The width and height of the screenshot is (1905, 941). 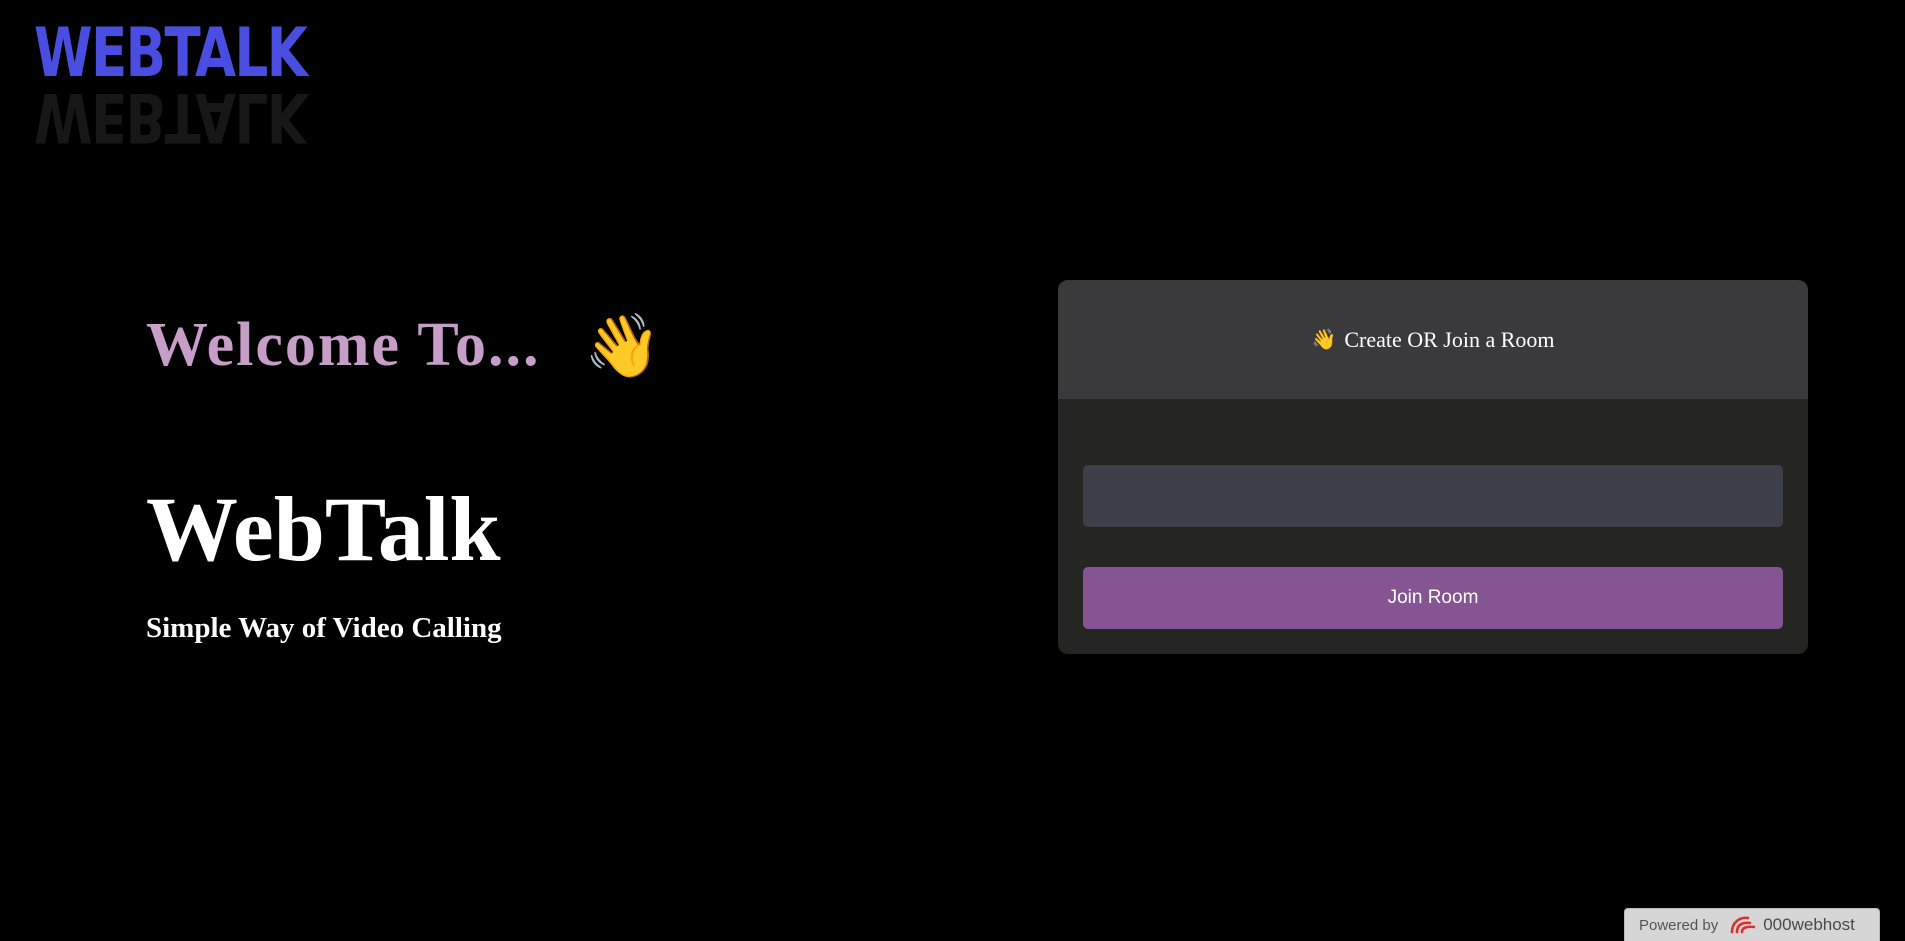 I want to click on powered-by-badge: Powered by 000webhost, so click(x=1752, y=924).